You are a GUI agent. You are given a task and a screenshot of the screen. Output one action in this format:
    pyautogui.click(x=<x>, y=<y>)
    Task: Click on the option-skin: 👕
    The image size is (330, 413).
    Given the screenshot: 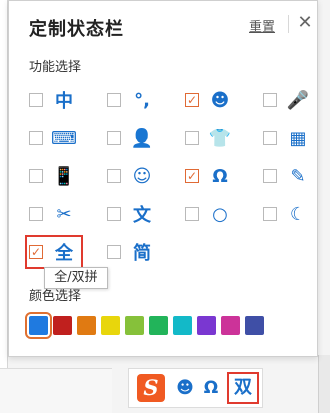 What is the action you would take?
    pyautogui.click(x=224, y=138)
    